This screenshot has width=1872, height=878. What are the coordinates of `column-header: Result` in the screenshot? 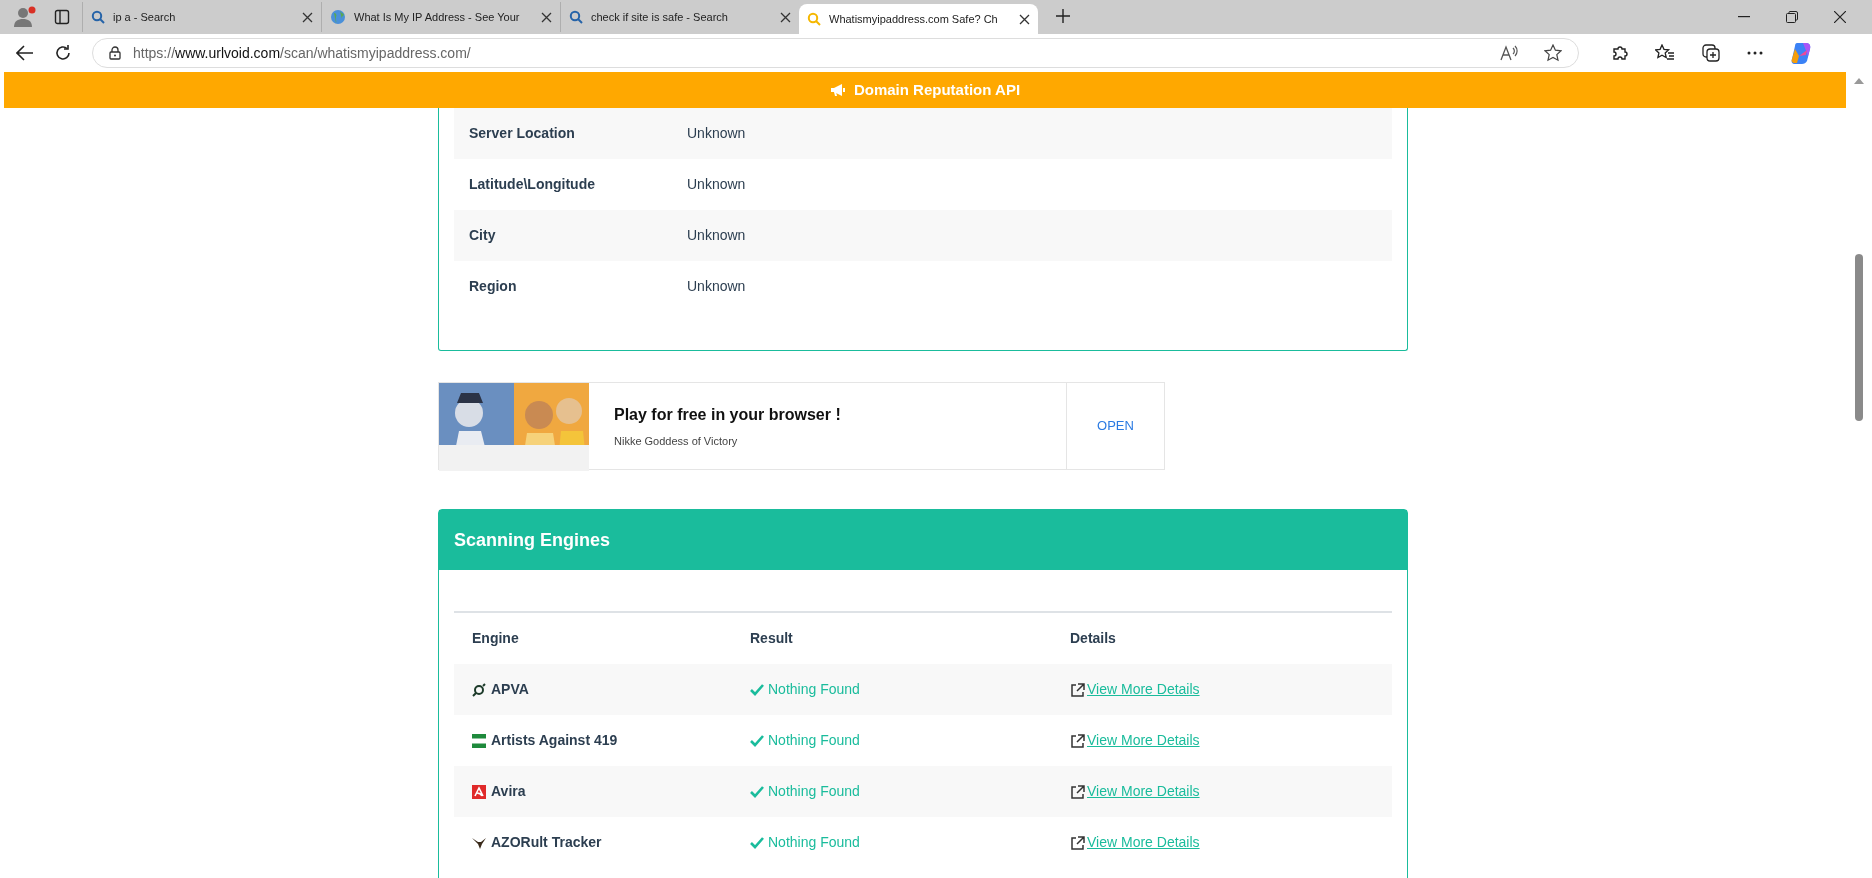 It's located at (772, 638).